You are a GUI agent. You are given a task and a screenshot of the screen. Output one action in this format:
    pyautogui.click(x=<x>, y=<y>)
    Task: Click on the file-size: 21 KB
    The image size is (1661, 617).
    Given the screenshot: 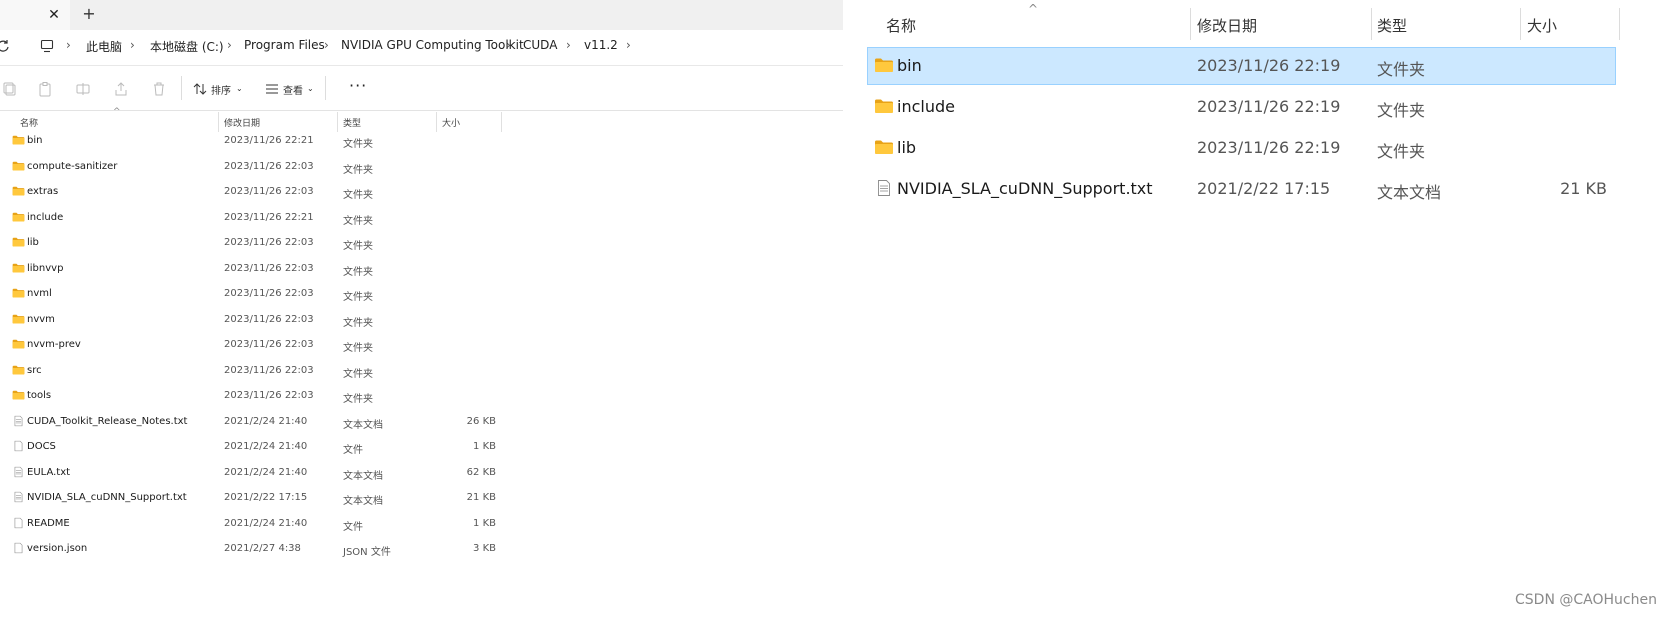 What is the action you would take?
    pyautogui.click(x=1583, y=188)
    